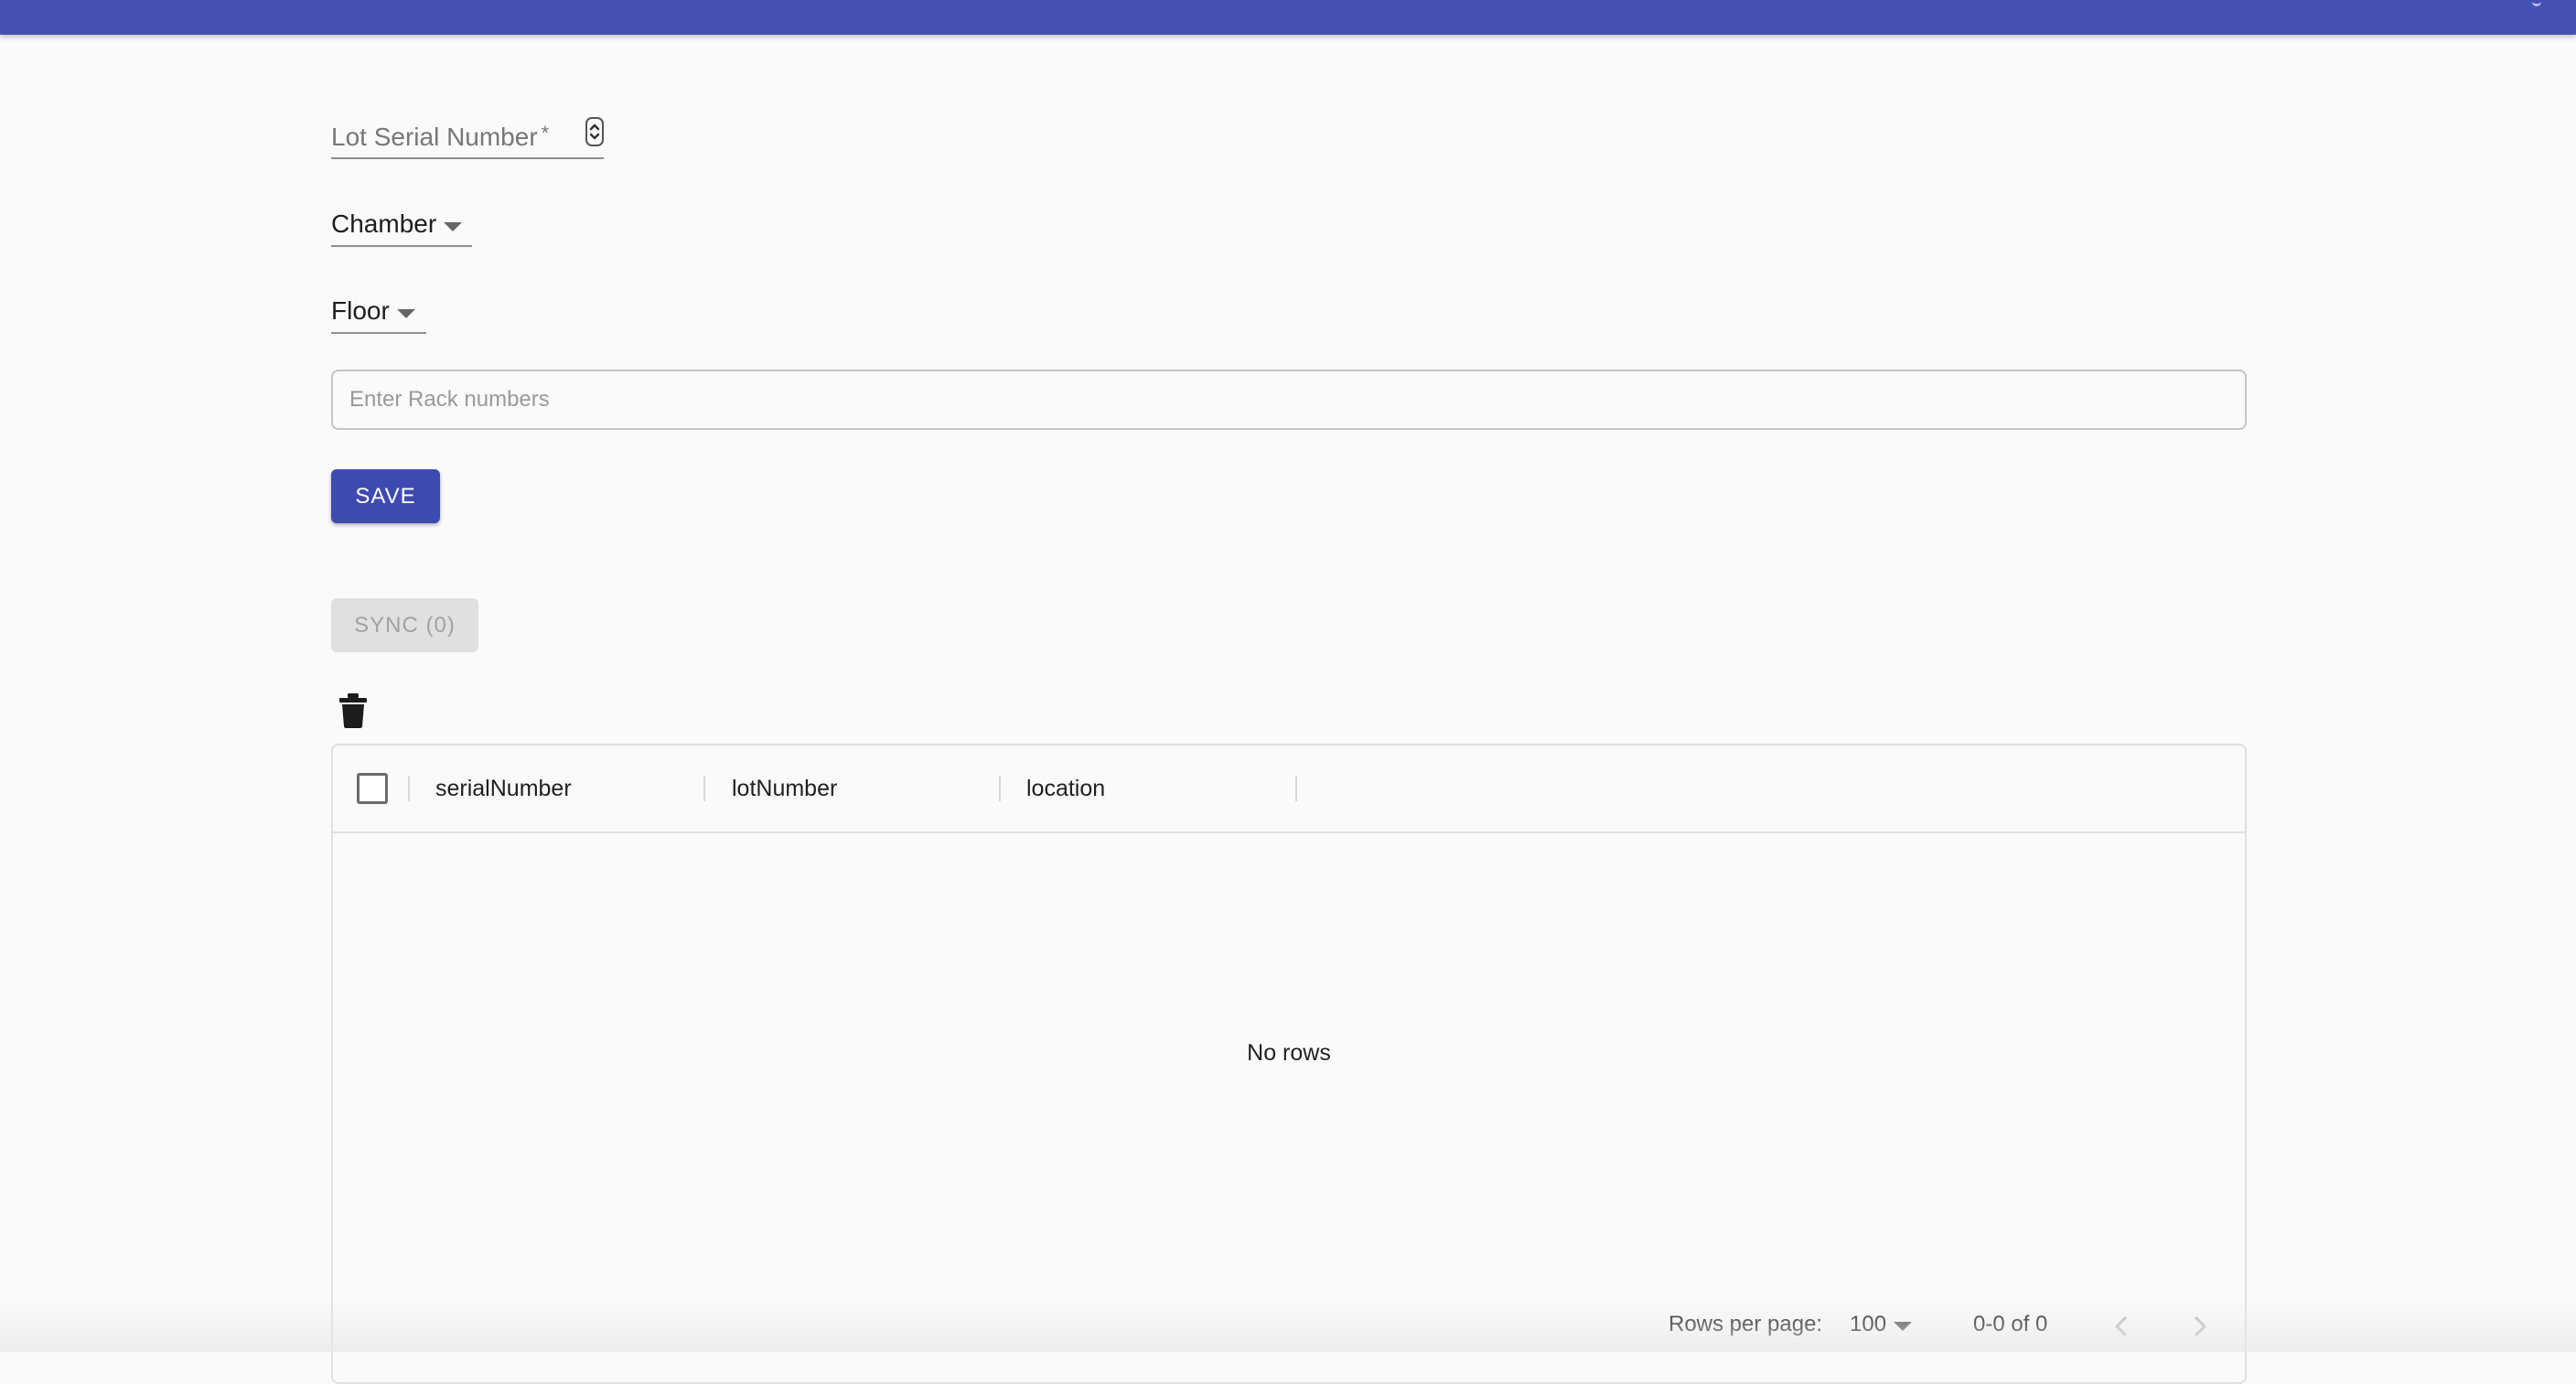 The width and height of the screenshot is (2576, 1384). Describe the element at coordinates (595, 131) in the screenshot. I see `stepper-icon` at that location.